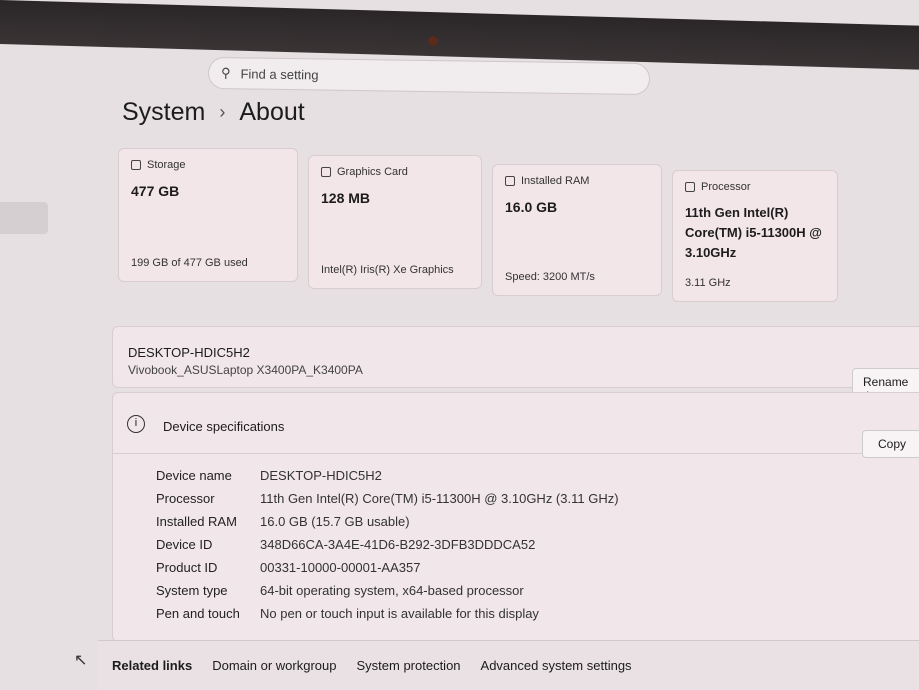 This screenshot has height=690, width=919. I want to click on link-advanced-system-settings: Advanced system settings, so click(556, 665).